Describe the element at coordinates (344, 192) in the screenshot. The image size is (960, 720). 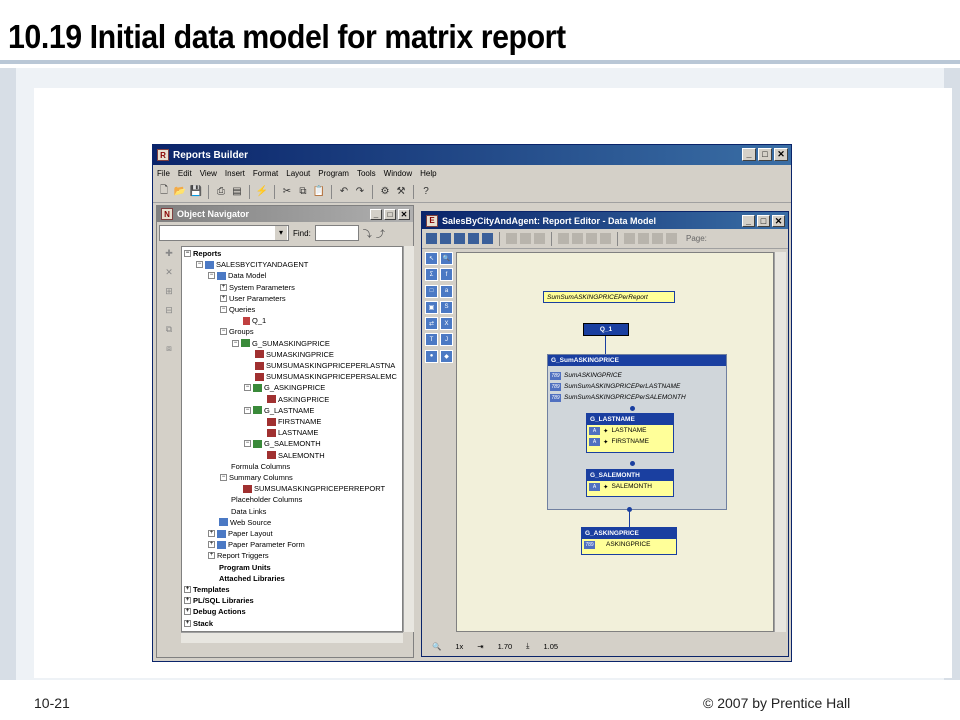
I see `undo-icon: ↶` at that location.